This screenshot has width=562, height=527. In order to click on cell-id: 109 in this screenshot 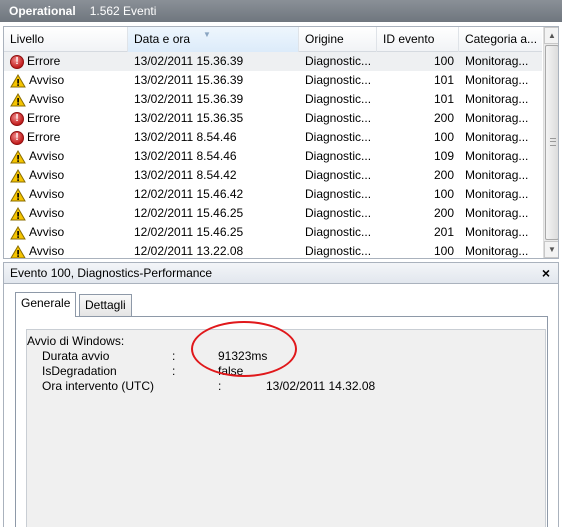, I will do `click(443, 156)`.